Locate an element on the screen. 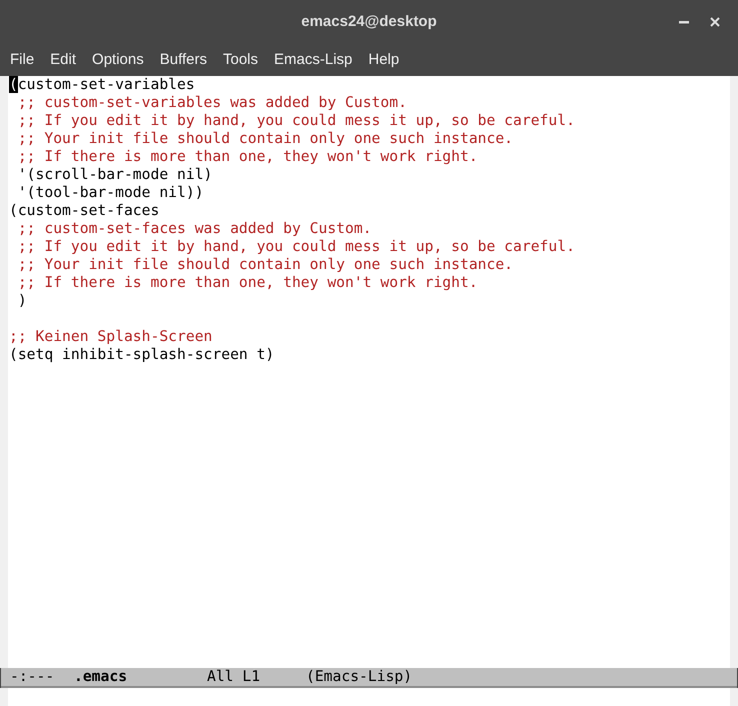 This screenshot has width=738, height=706. code-line: (custom-set-faces is located at coordinates (84, 210).